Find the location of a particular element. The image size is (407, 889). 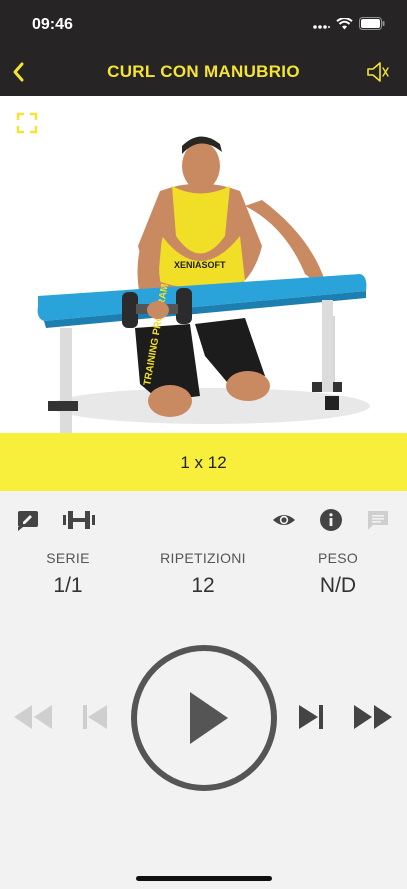

wifi-icon is located at coordinates (344, 23).